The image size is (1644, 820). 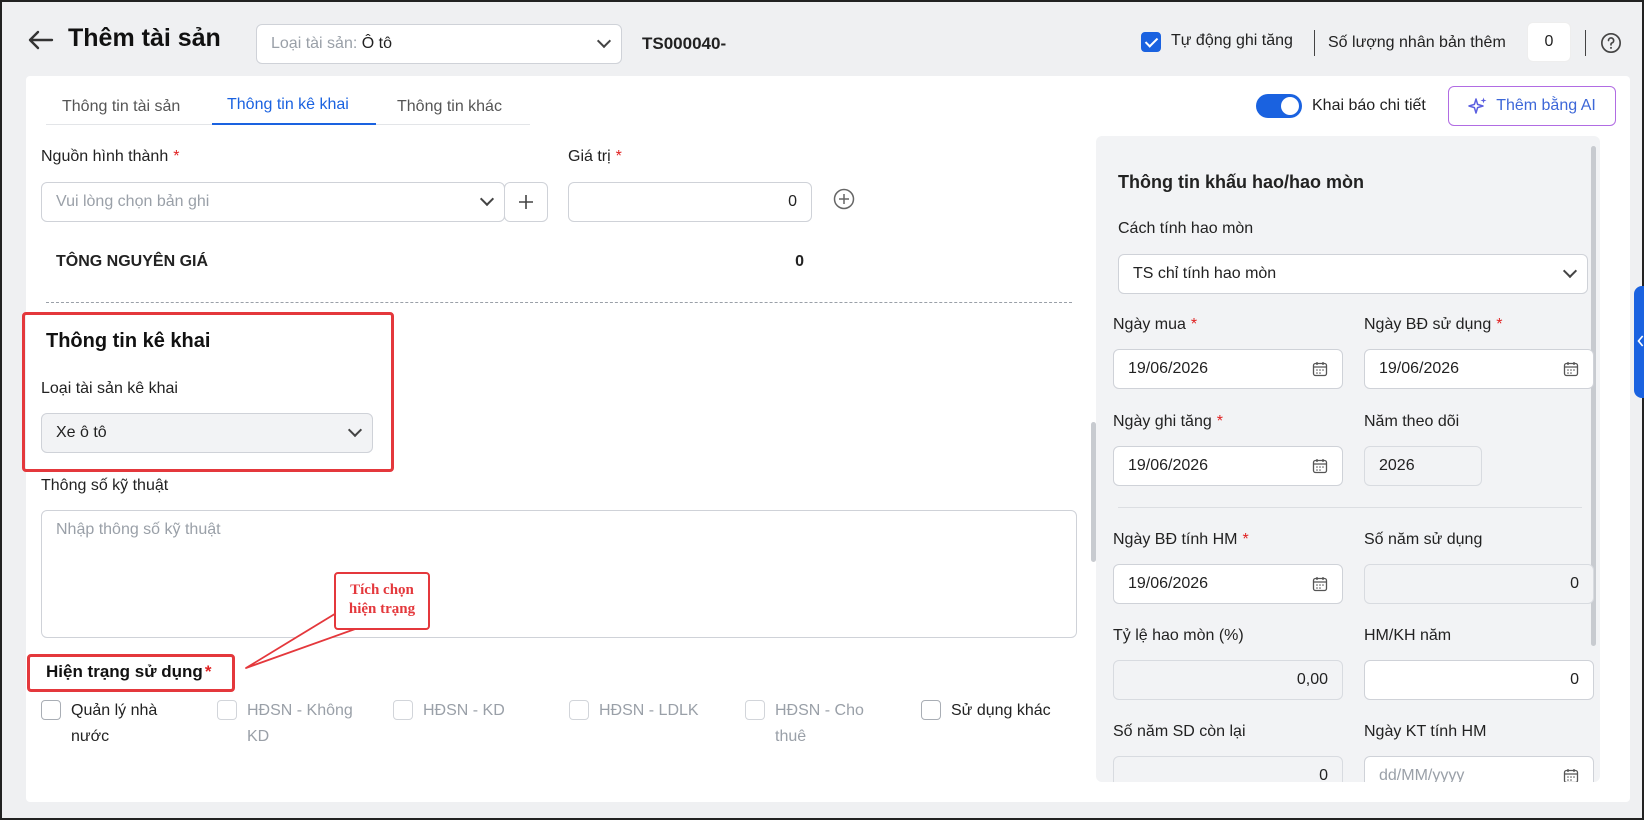 What do you see at coordinates (110, 157) in the screenshot?
I see `source-label: Nguồn hình thành *` at bounding box center [110, 157].